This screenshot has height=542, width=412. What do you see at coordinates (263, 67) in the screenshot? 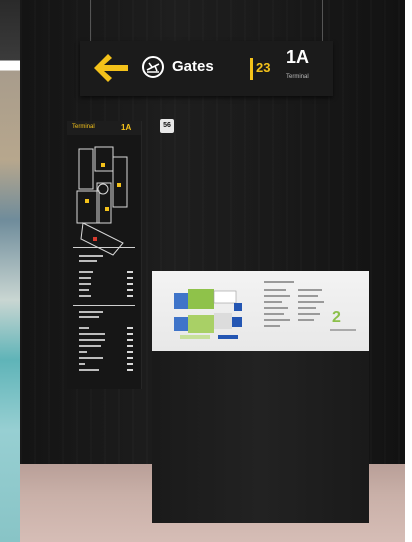
I see `gate-range: 23` at bounding box center [263, 67].